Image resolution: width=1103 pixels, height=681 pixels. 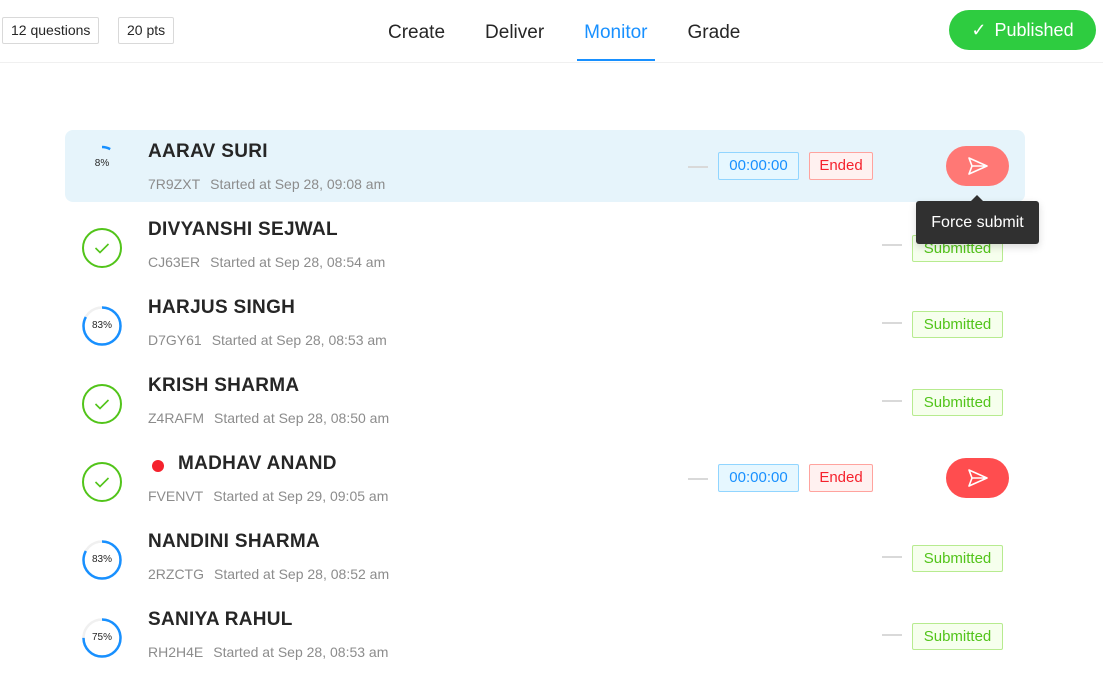 What do you see at coordinates (416, 31) in the screenshot?
I see `tab-create: Create` at bounding box center [416, 31].